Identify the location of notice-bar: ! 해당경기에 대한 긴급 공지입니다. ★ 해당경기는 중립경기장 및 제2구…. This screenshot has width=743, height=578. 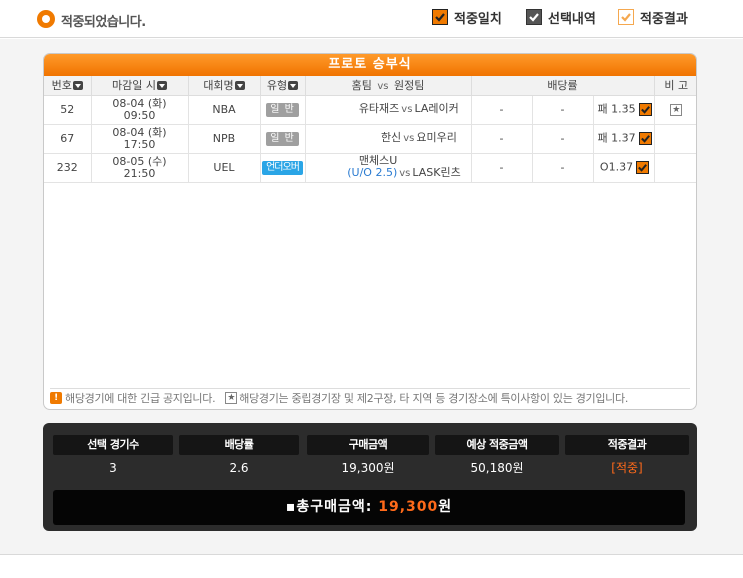
(370, 397).